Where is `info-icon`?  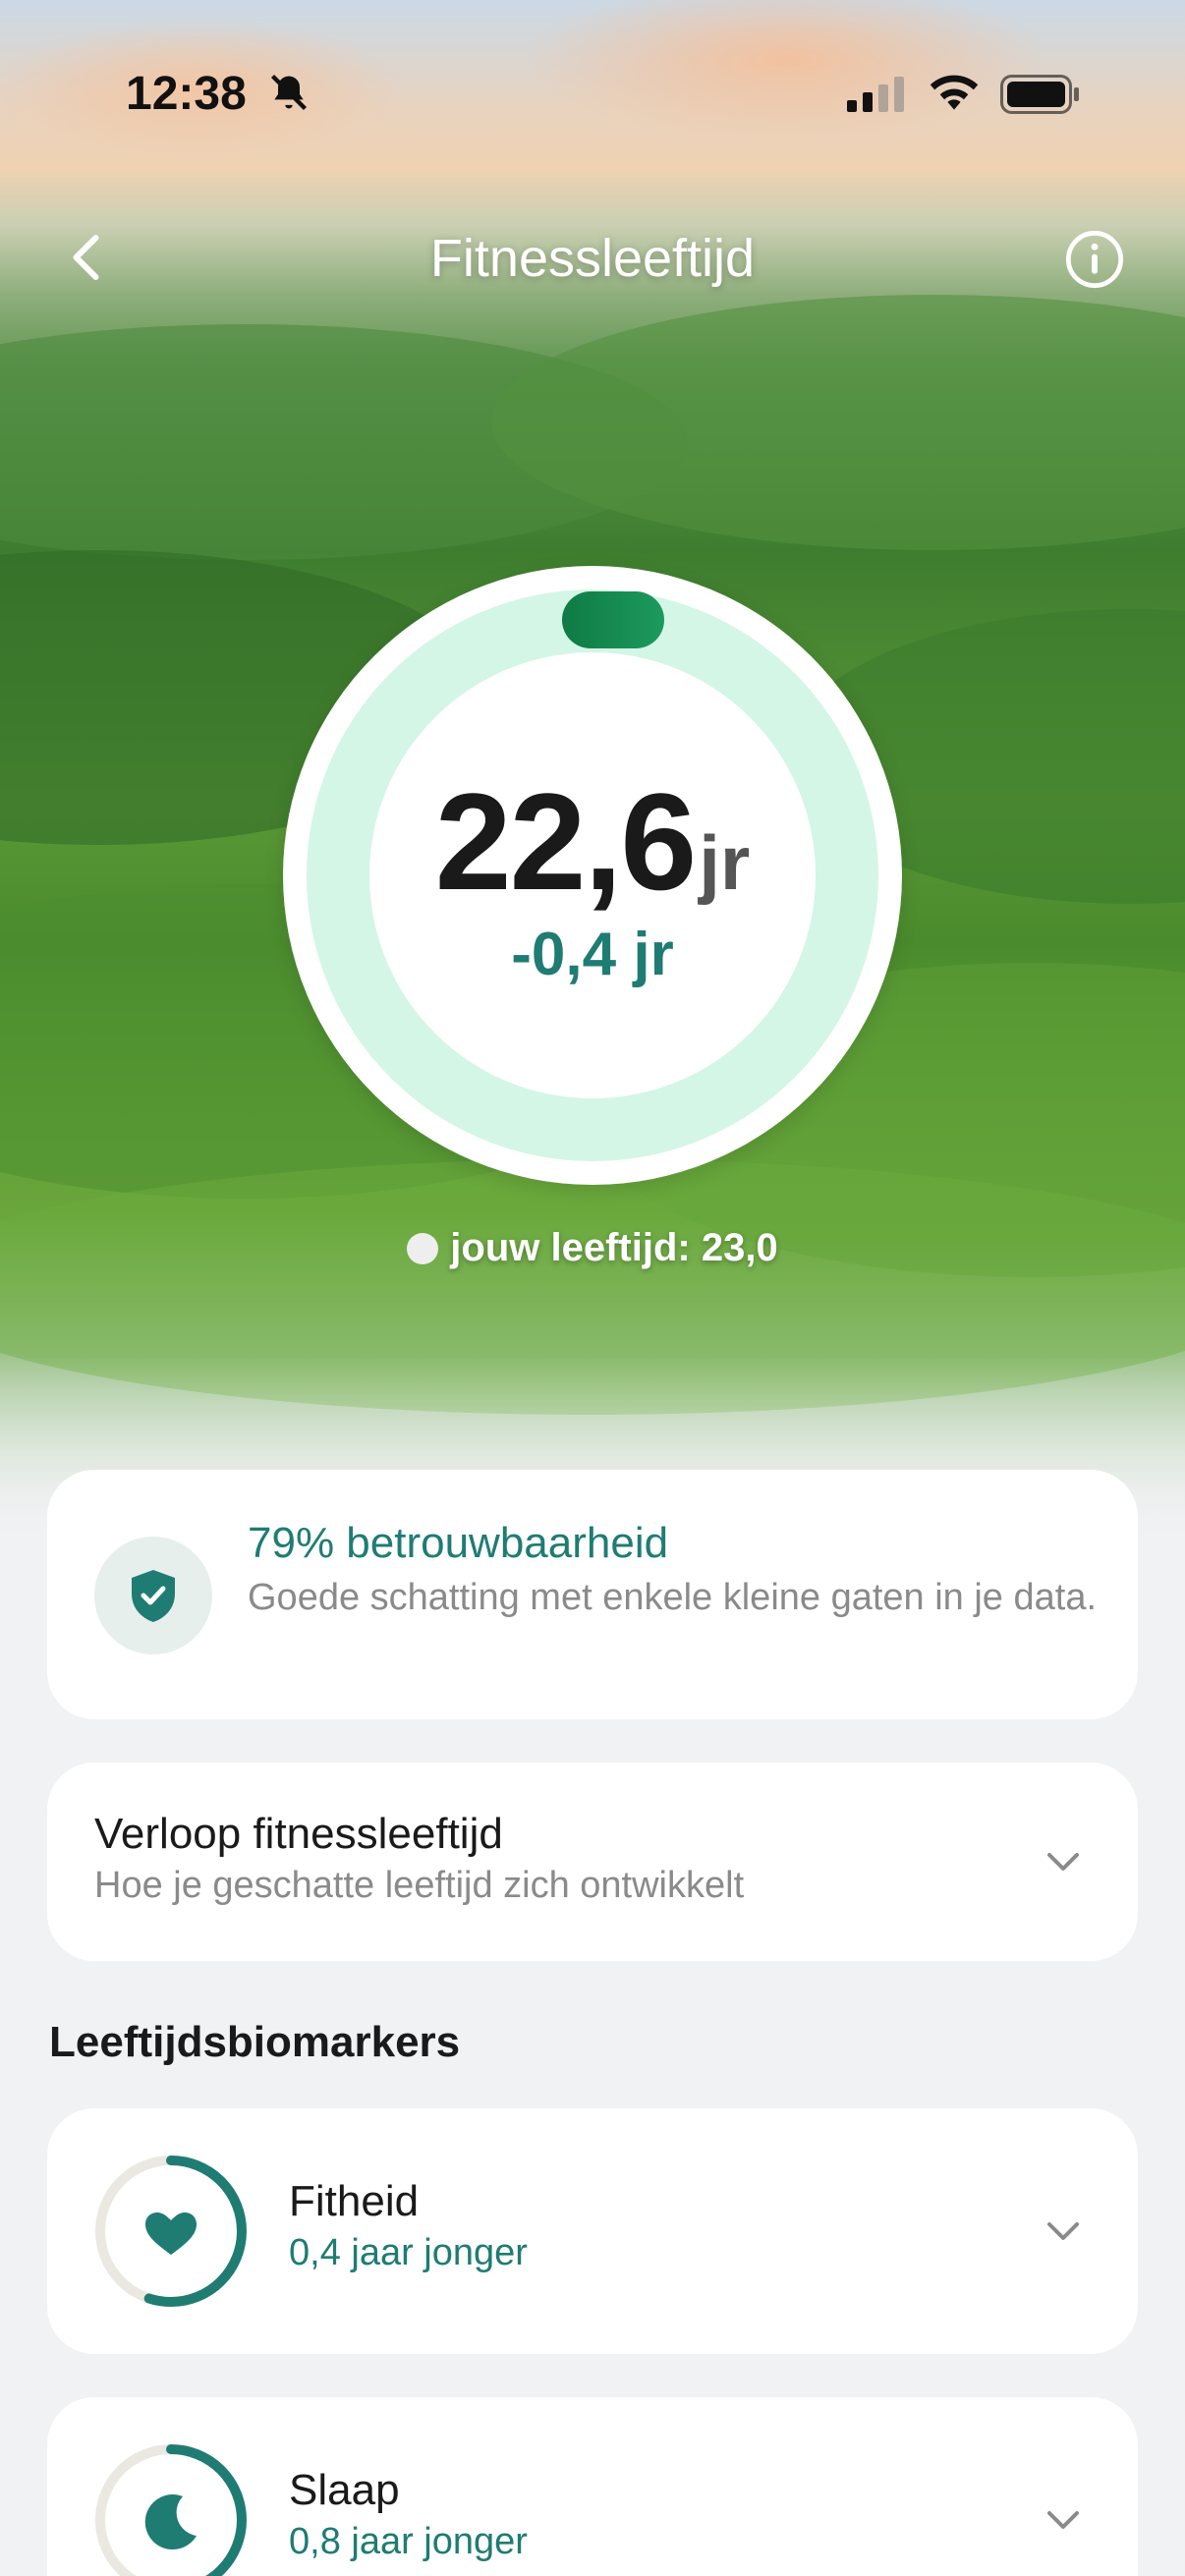 info-icon is located at coordinates (1095, 259).